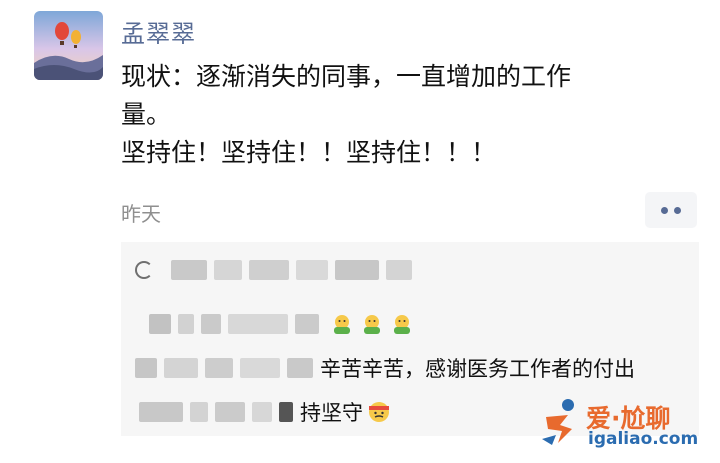  I want to click on author-name: 孟翠翠, so click(158, 31).